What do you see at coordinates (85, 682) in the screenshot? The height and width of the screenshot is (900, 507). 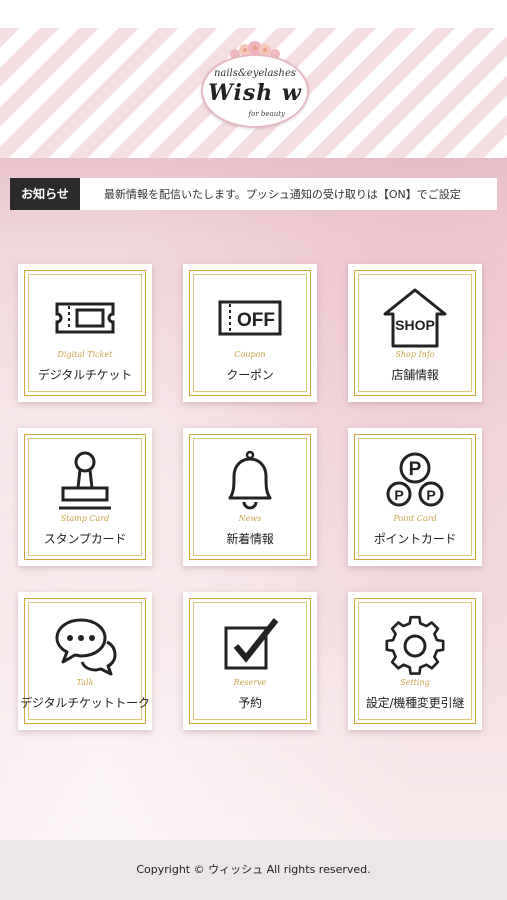 I see `tile-en-label: Talk` at bounding box center [85, 682].